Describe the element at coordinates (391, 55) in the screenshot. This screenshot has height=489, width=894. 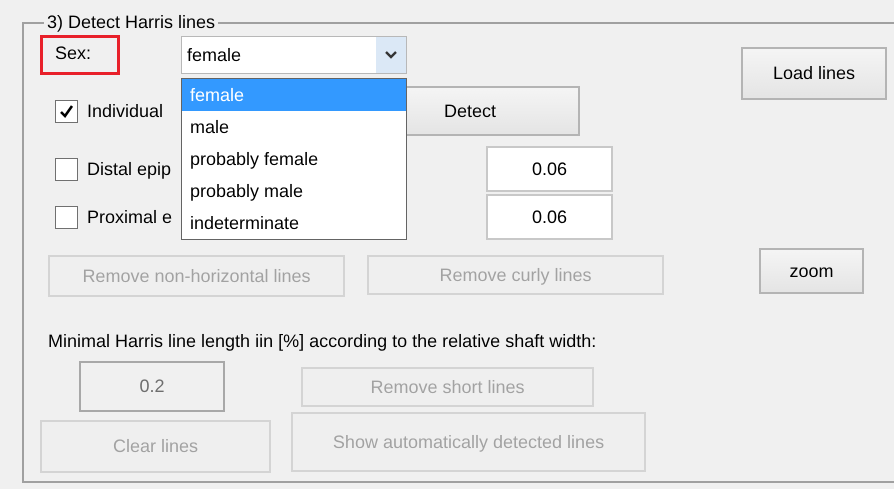
I see `chevron-down-icon` at that location.